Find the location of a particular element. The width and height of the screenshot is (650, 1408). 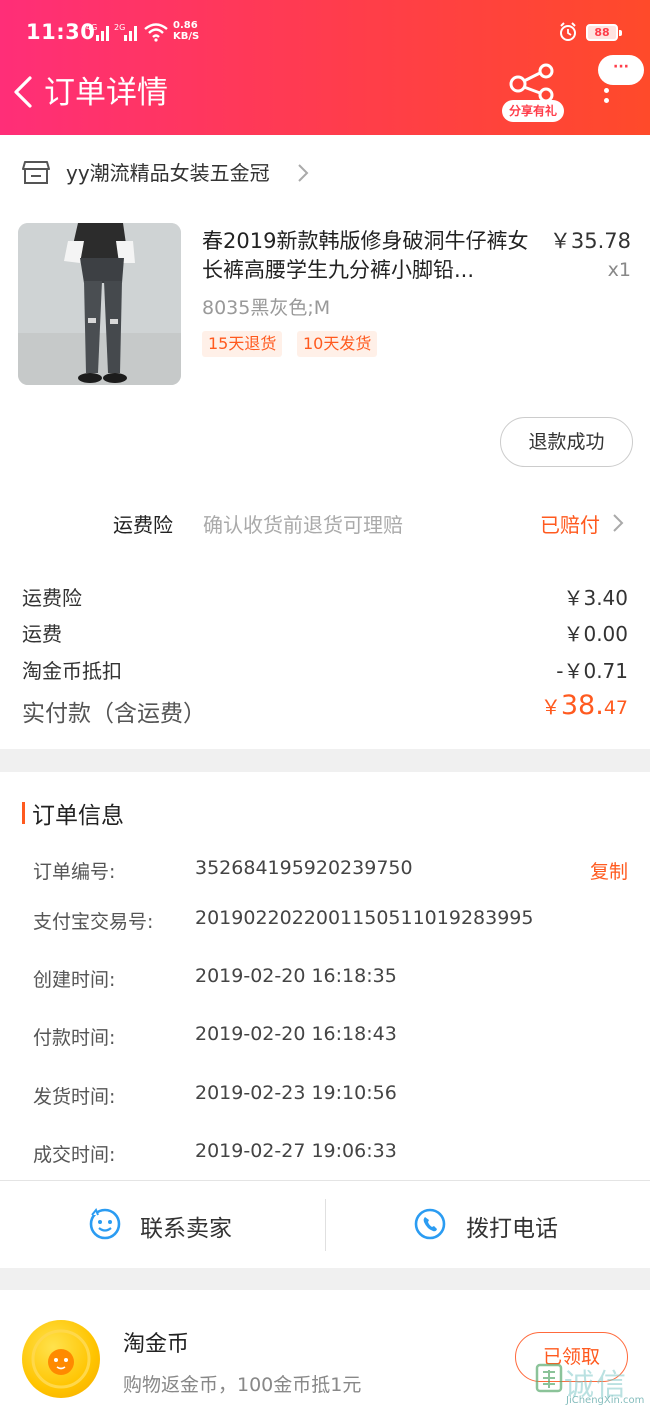

app-header: 11:30 4G 2G 0.86 KB/S 88 订单详情 分享有礼 ··· is located at coordinates (325, 67).